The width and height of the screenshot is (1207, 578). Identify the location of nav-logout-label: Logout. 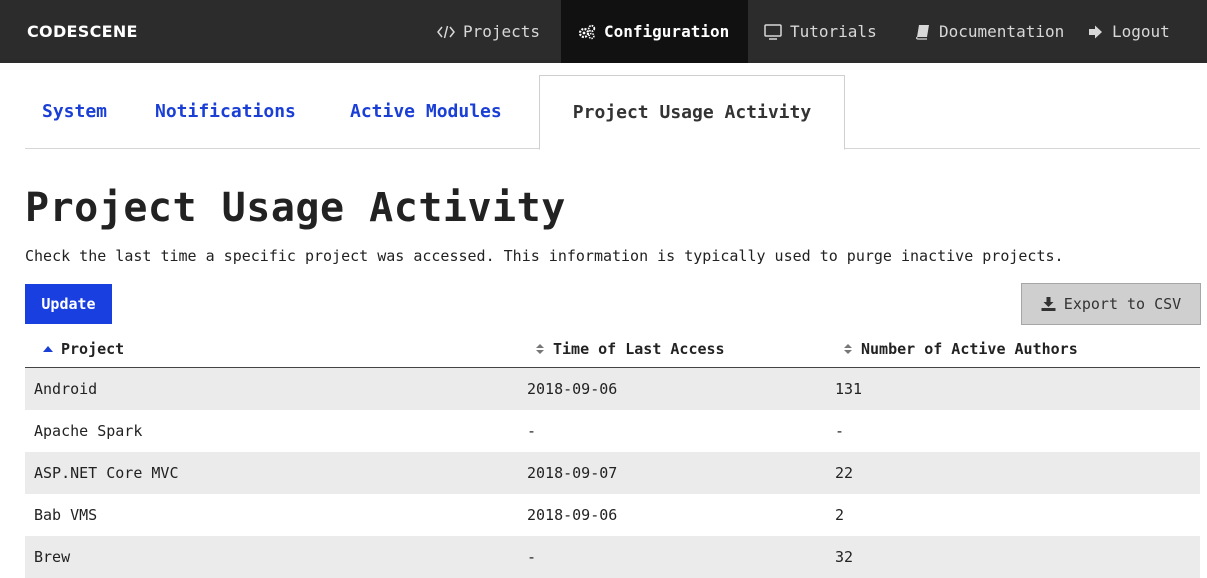
(1141, 31).